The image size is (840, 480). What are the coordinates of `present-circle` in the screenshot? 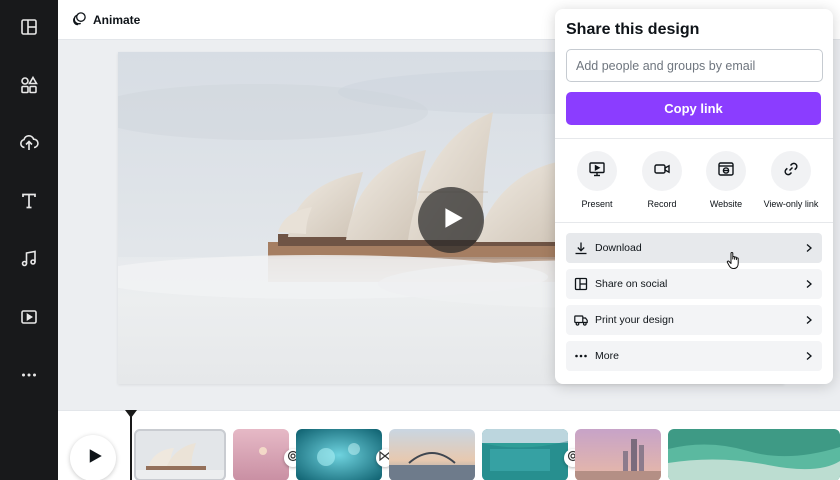 It's located at (597, 171).